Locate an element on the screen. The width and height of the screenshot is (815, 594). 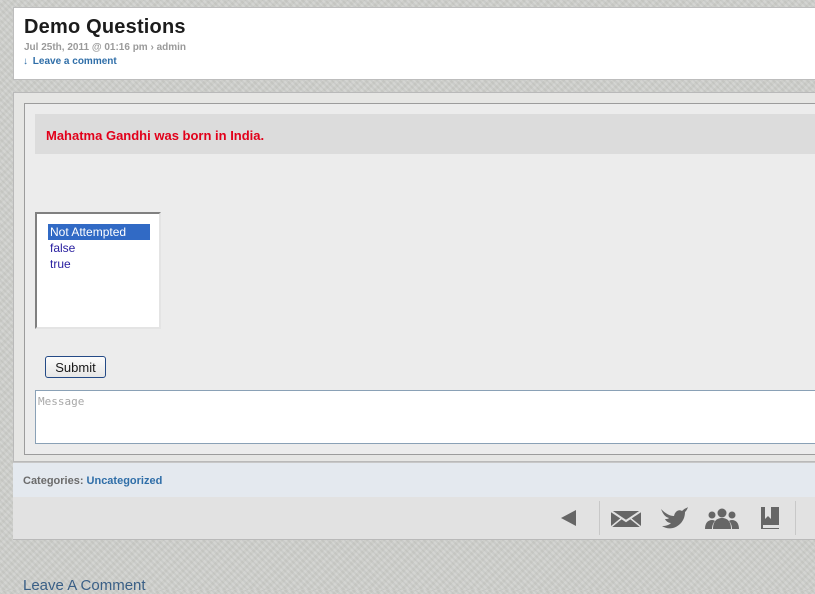
answer-option-not-attempted: Not Attempted is located at coordinates (99, 232).